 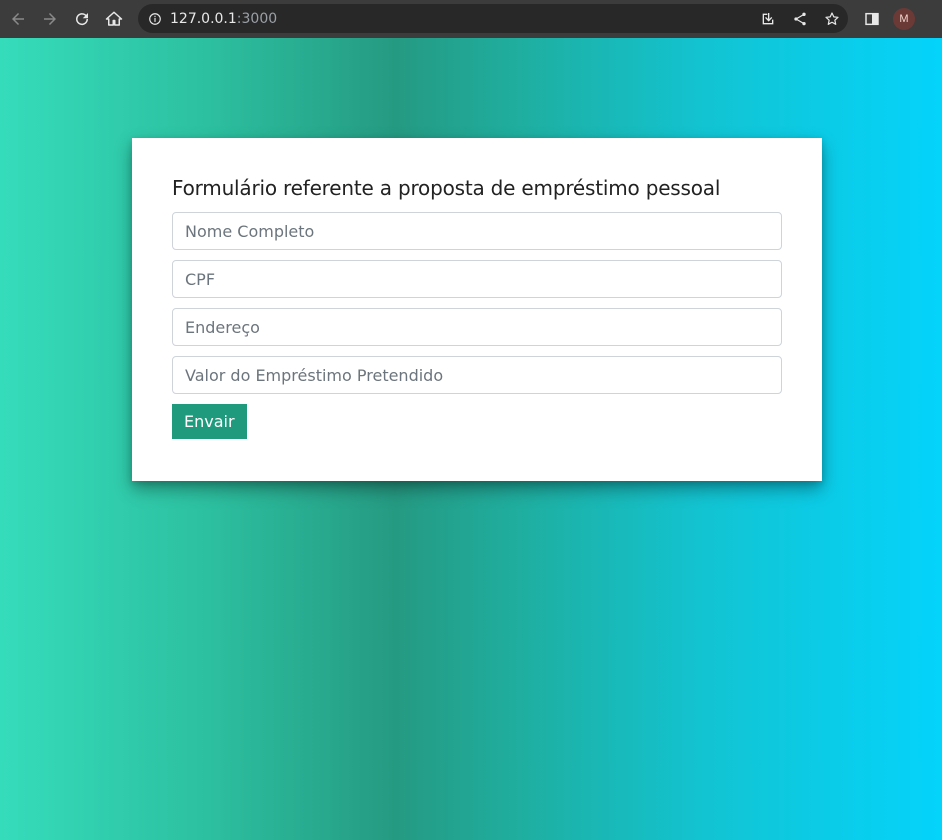 I want to click on side-panel-button, so click(x=872, y=19).